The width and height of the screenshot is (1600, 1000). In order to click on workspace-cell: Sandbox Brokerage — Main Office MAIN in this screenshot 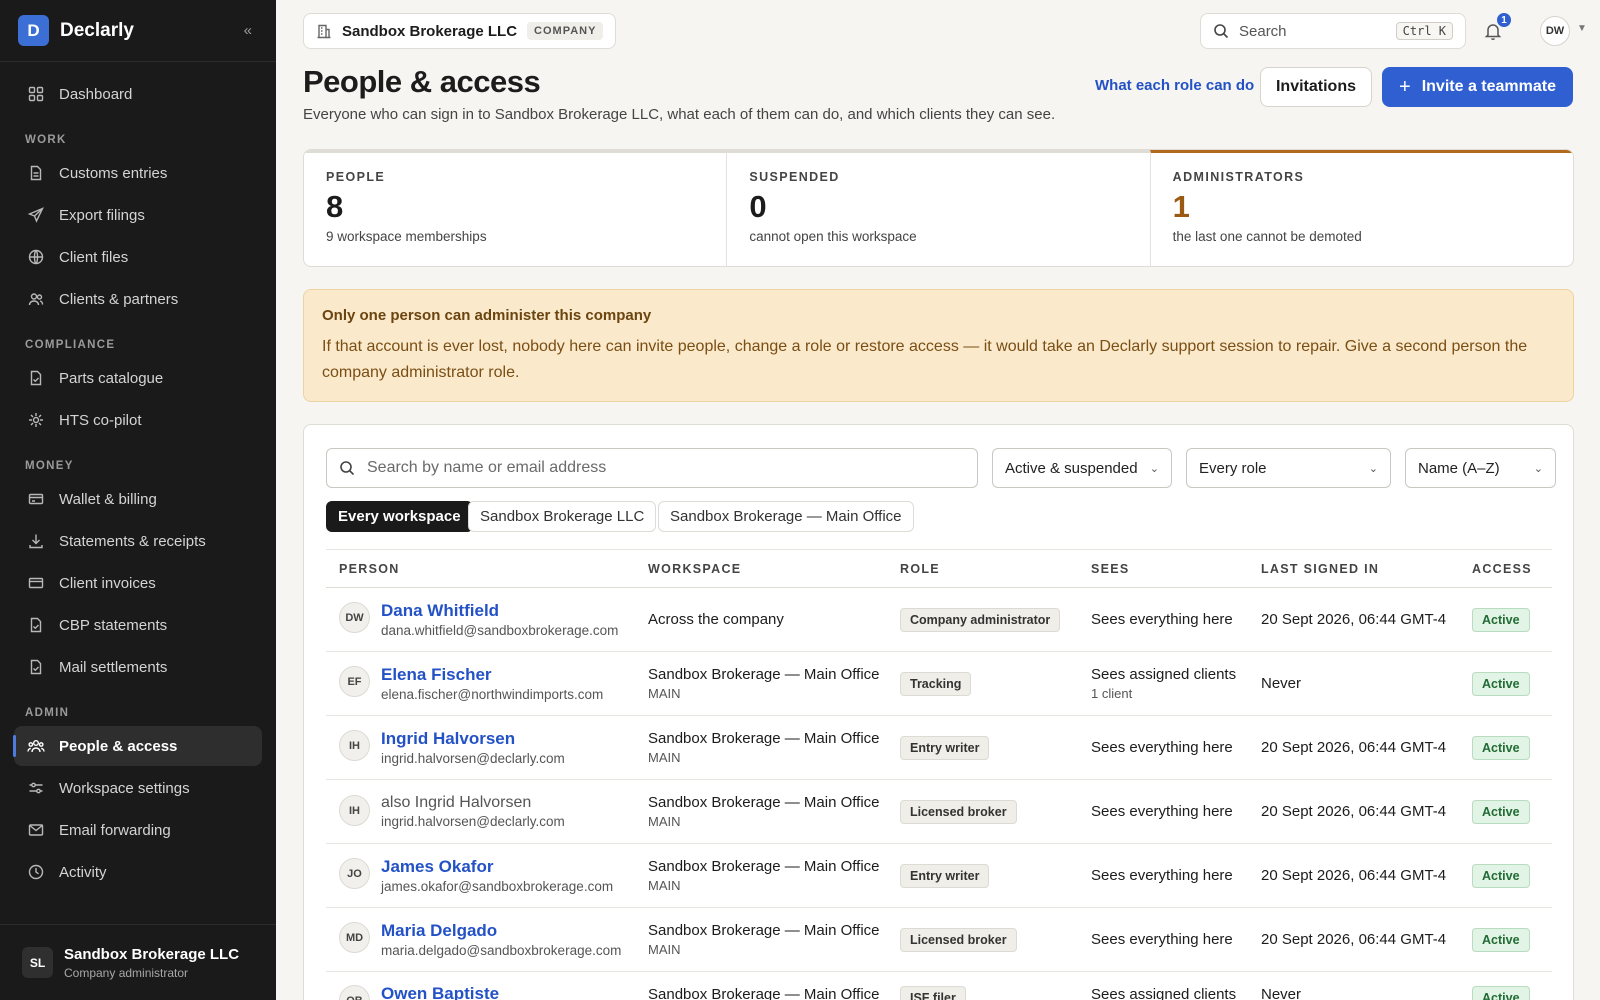, I will do `click(761, 747)`.